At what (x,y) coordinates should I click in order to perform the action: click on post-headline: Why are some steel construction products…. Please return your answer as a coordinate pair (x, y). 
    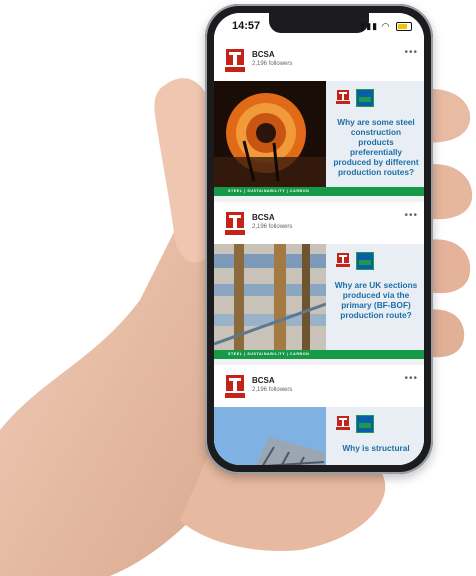
    Looking at the image, I should click on (376, 147).